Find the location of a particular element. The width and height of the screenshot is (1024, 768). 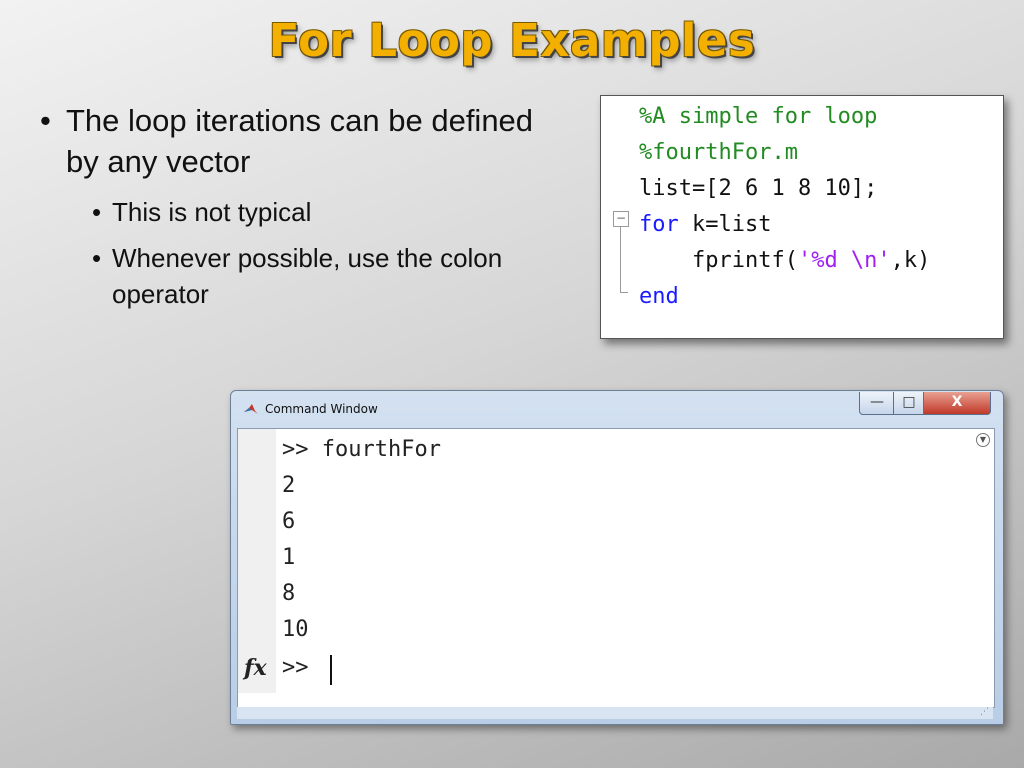

code-keyword: for is located at coordinates (659, 224).